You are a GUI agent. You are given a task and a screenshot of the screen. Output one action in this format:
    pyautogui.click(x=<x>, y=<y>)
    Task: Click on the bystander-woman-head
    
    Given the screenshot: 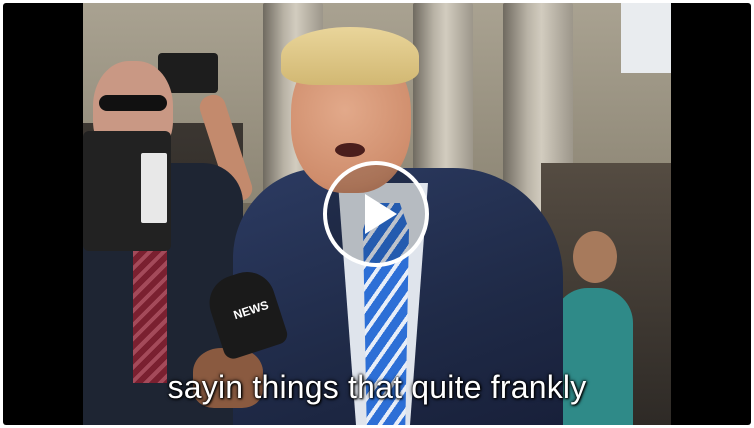 What is the action you would take?
    pyautogui.click(x=595, y=257)
    